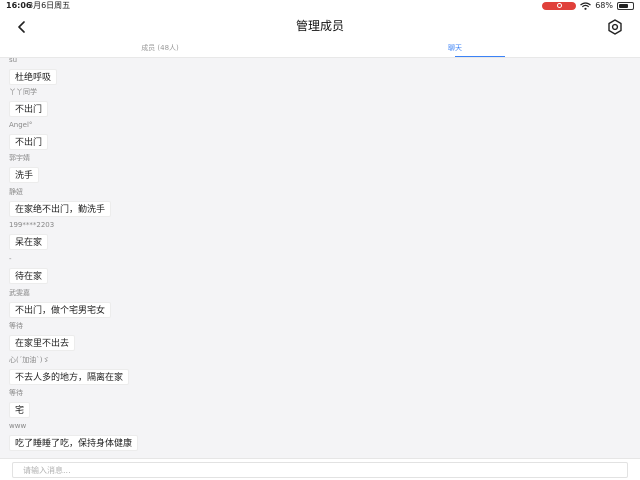 The width and height of the screenshot is (640, 480). Describe the element at coordinates (13, 61) in the screenshot. I see `sender-name: su` at that location.